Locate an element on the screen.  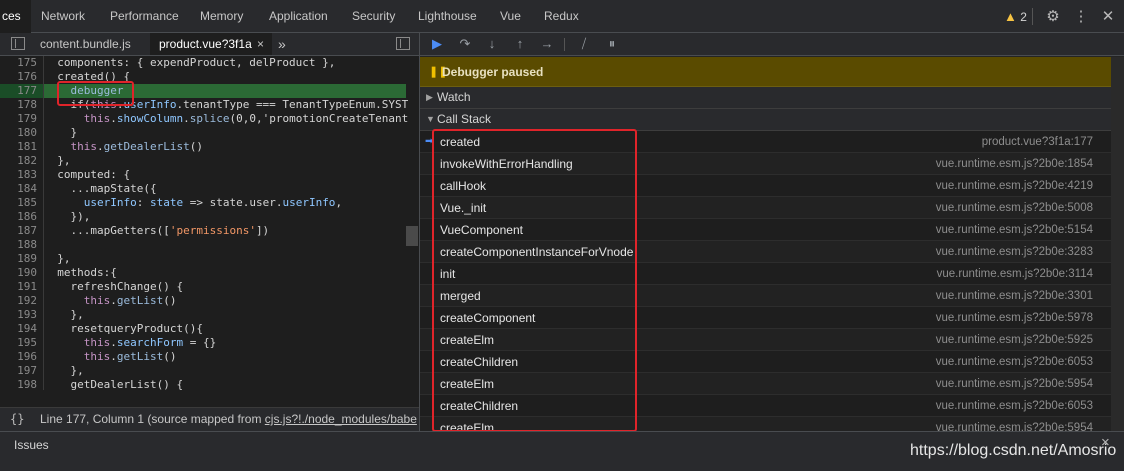
step-over-icon: ↷ is located at coordinates (465, 44).